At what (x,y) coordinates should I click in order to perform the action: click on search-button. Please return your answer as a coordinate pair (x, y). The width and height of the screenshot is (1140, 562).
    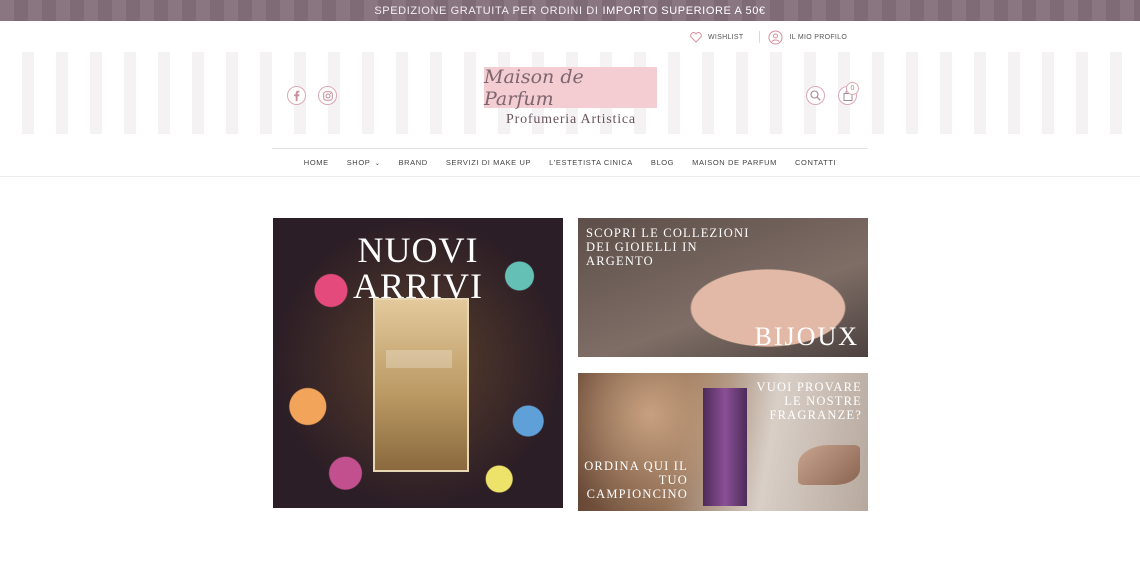
    Looking at the image, I should click on (815, 95).